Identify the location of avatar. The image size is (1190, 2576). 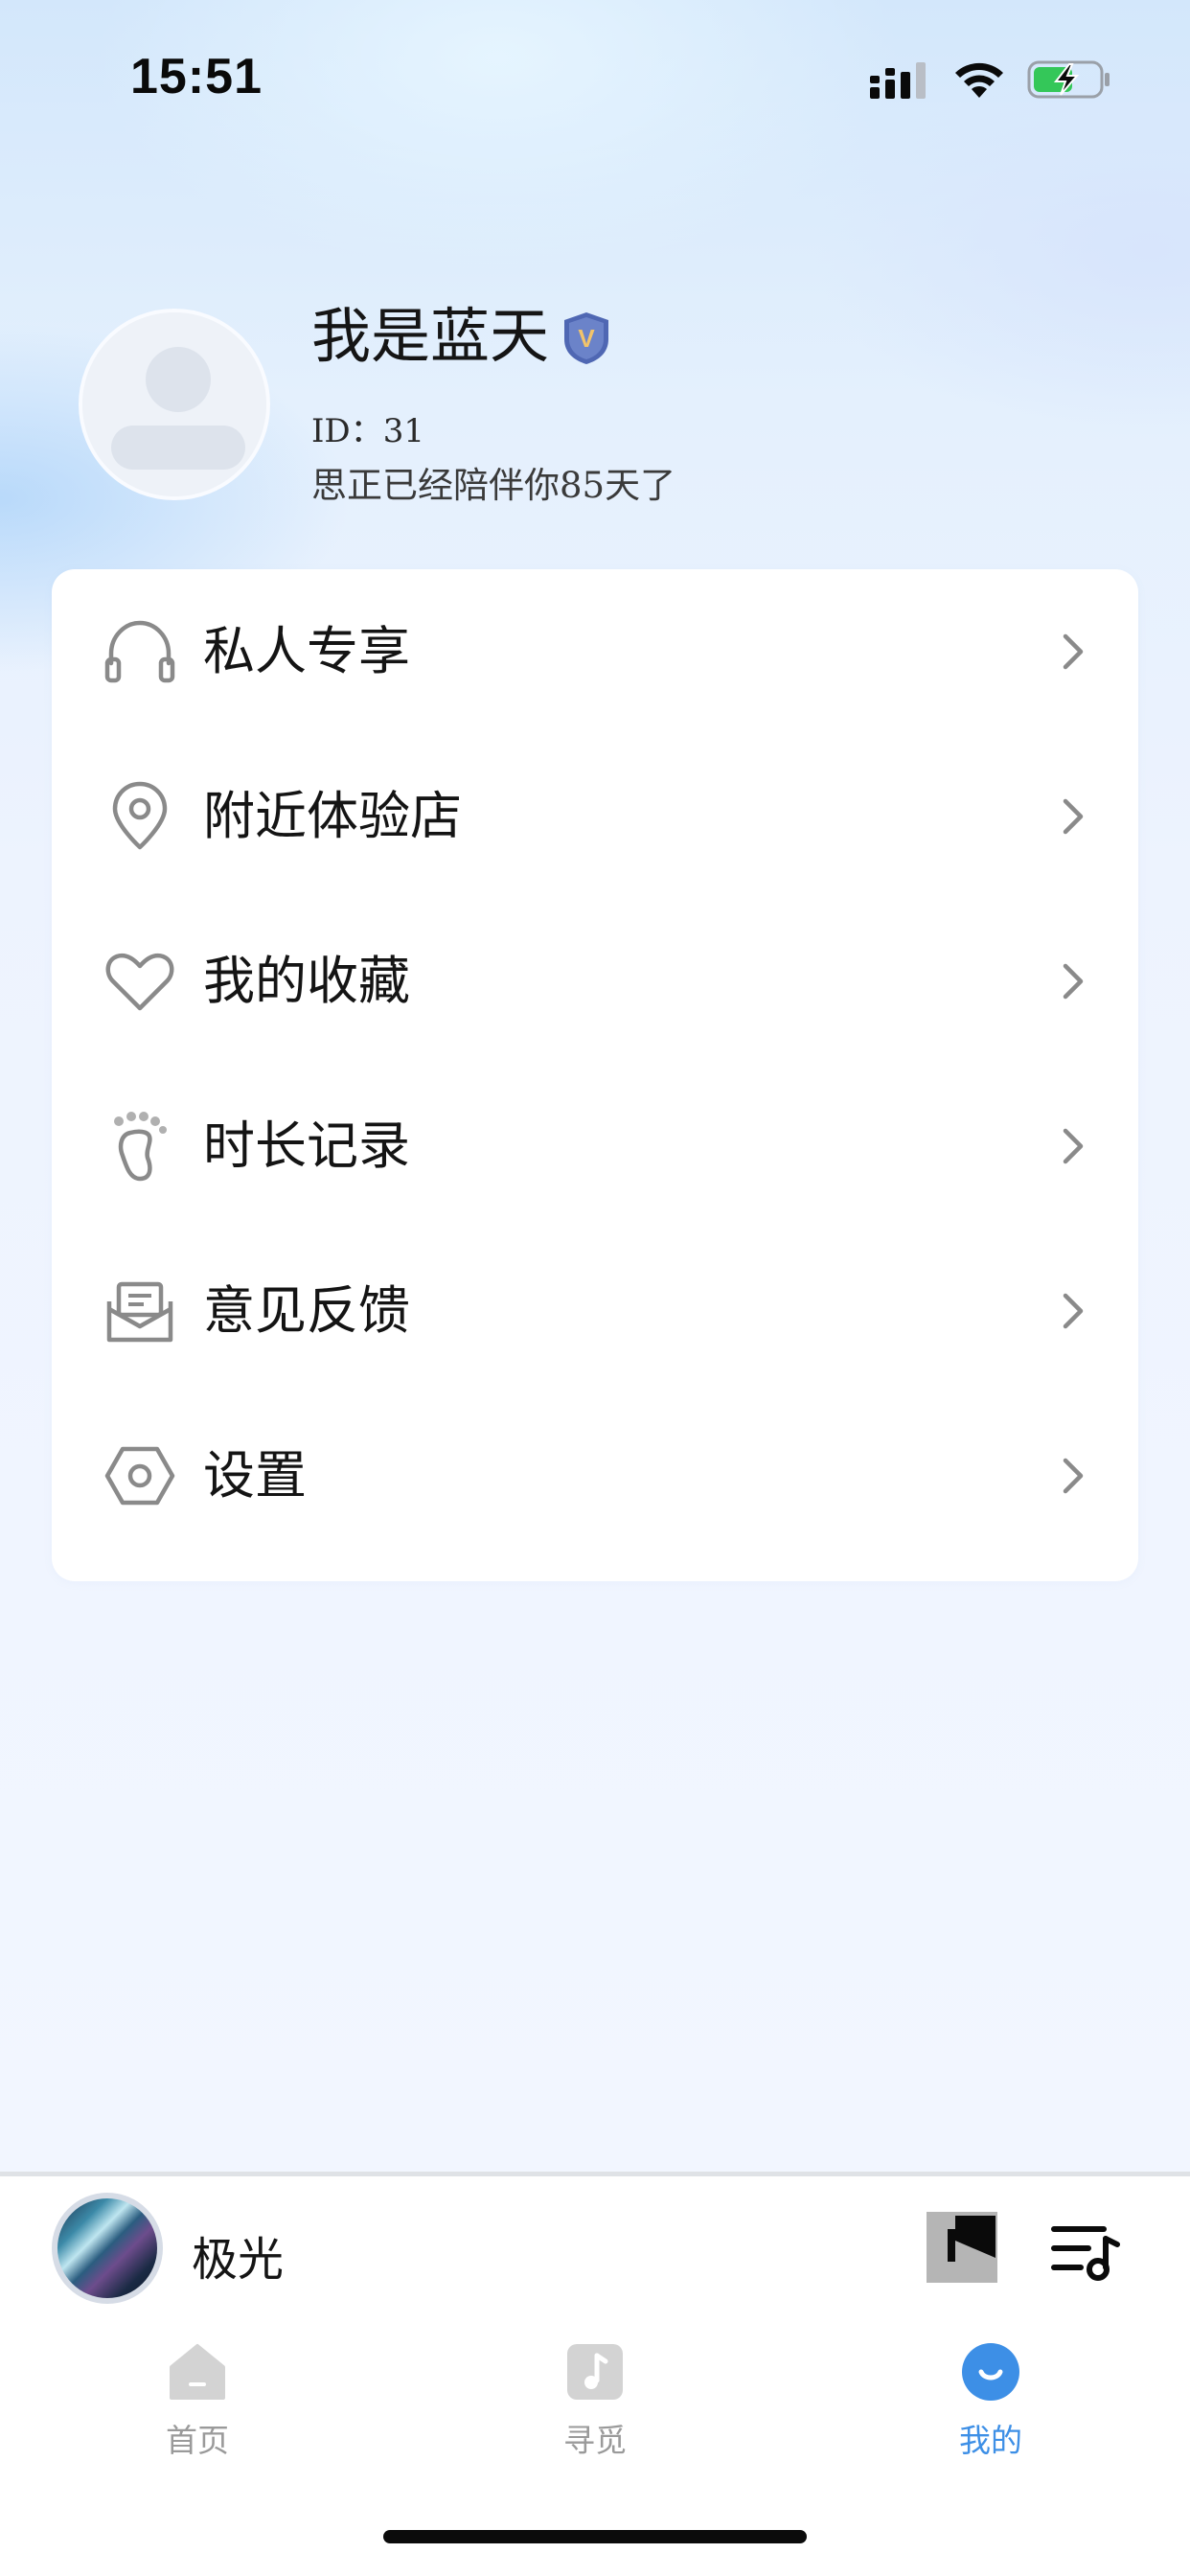
(175, 404).